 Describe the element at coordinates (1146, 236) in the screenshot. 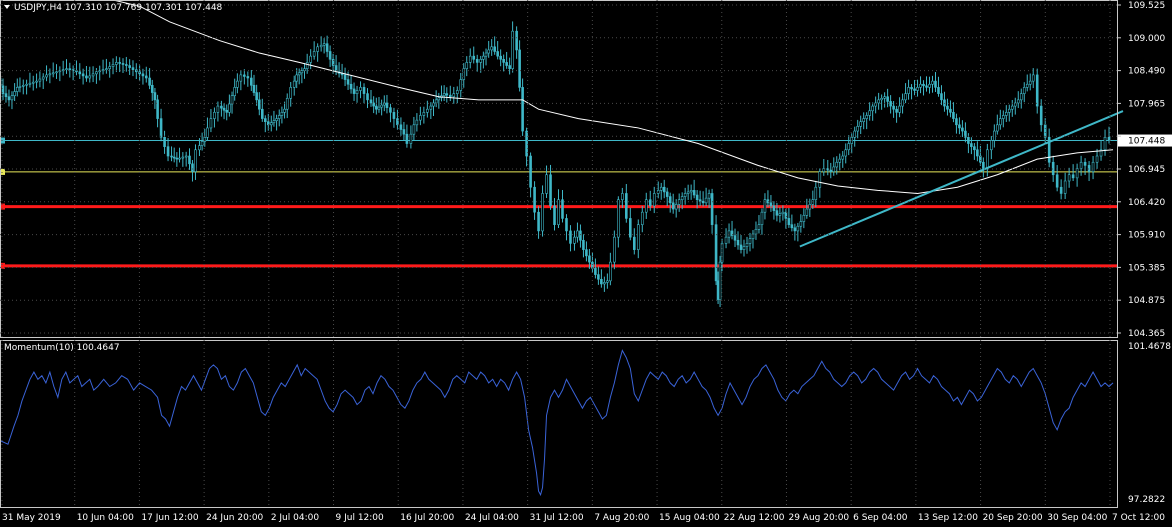

I see `y-tick-label: 105.910` at that location.